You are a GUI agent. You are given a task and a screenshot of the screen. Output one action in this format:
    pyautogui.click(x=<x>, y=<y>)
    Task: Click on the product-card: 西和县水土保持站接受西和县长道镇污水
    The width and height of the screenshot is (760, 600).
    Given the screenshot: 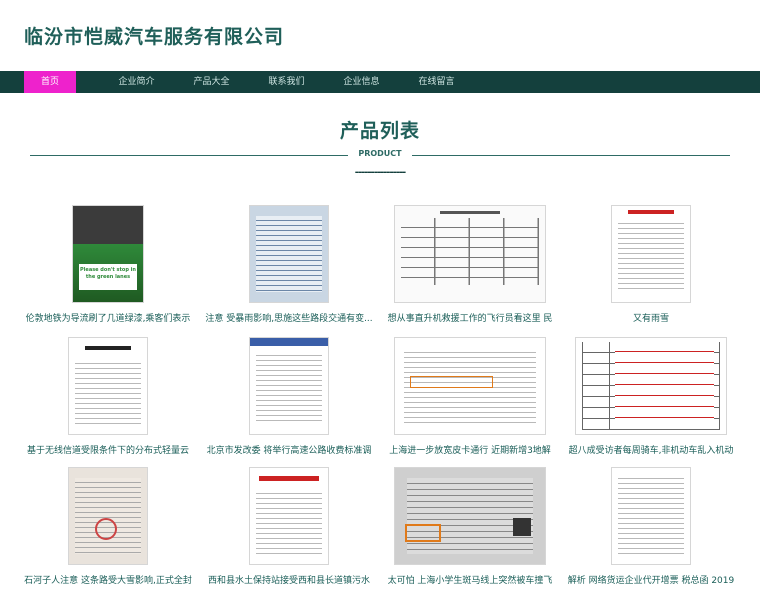 What is the action you would take?
    pyautogui.click(x=289, y=529)
    